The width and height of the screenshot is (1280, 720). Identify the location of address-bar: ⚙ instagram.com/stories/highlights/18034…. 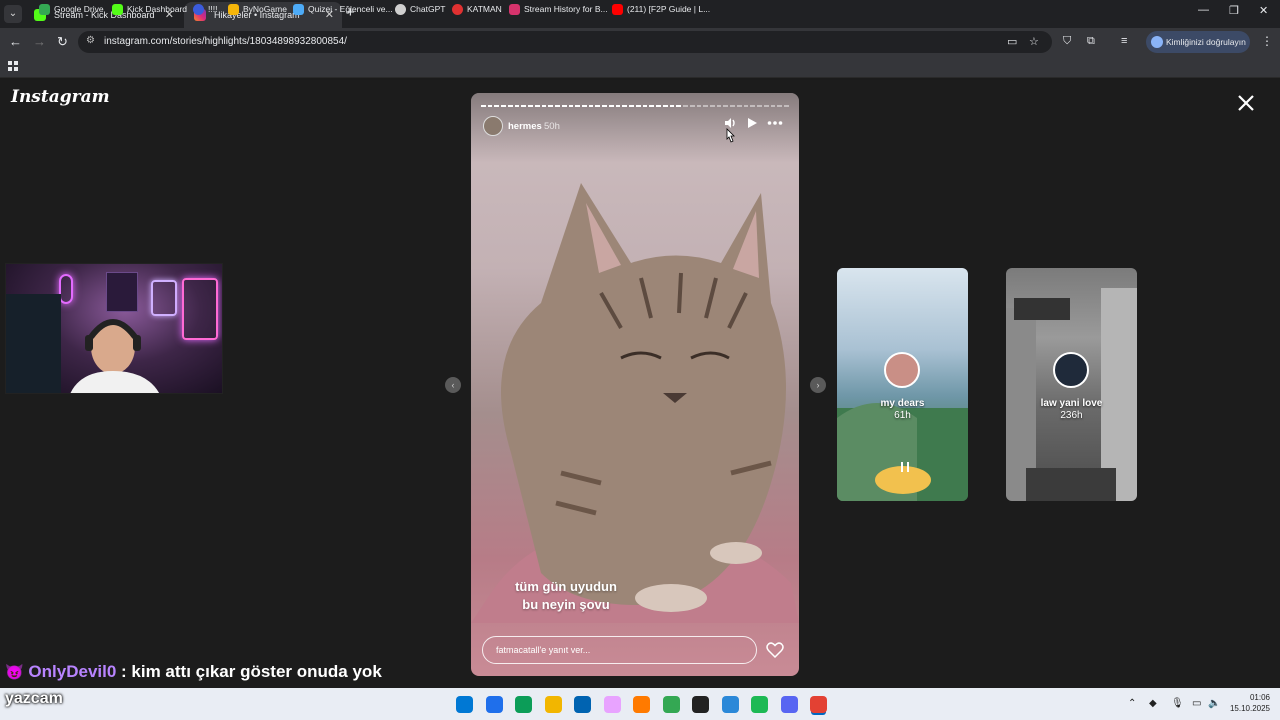
(565, 42).